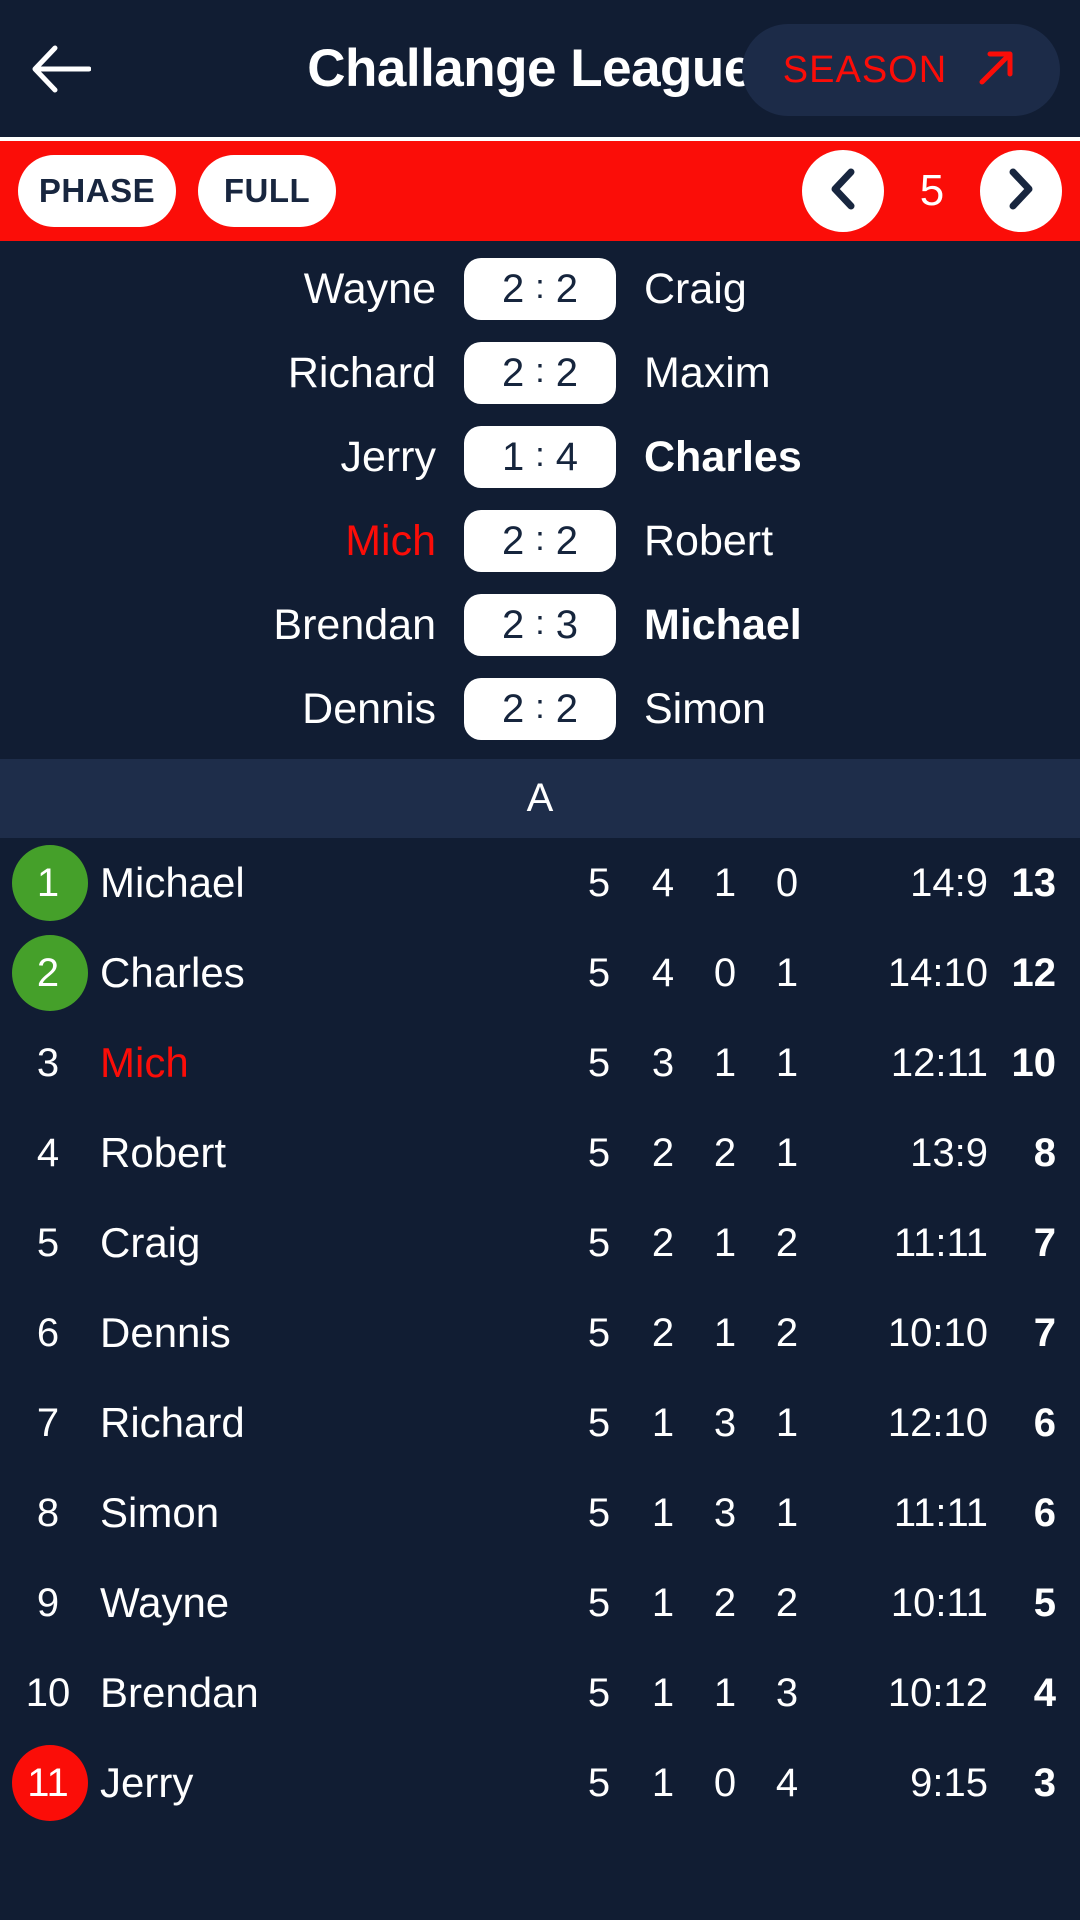 Image resolution: width=1080 pixels, height=1920 pixels. Describe the element at coordinates (723, 456) in the screenshot. I see `match-away-name: Charles` at that location.